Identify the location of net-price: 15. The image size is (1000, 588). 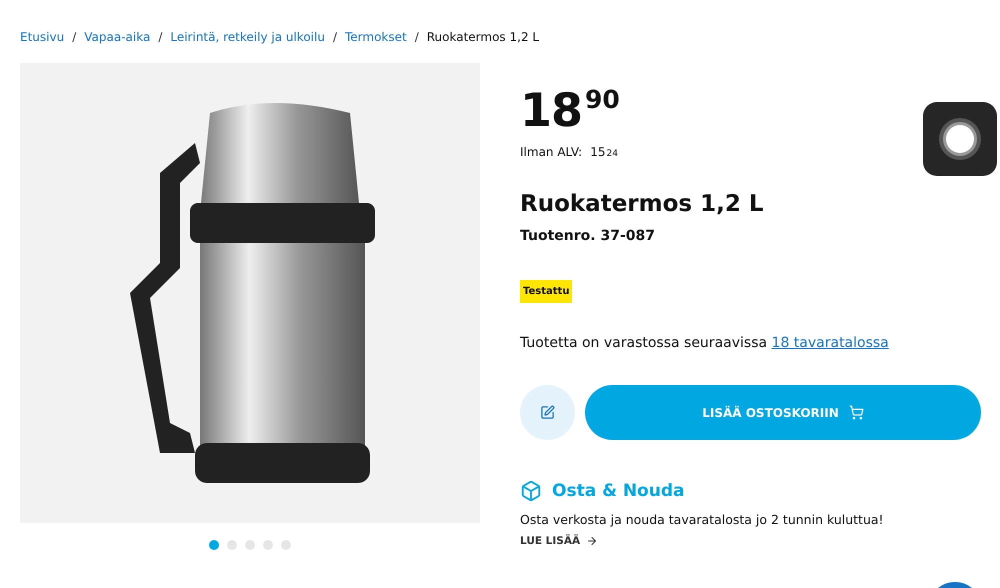
(598, 152).